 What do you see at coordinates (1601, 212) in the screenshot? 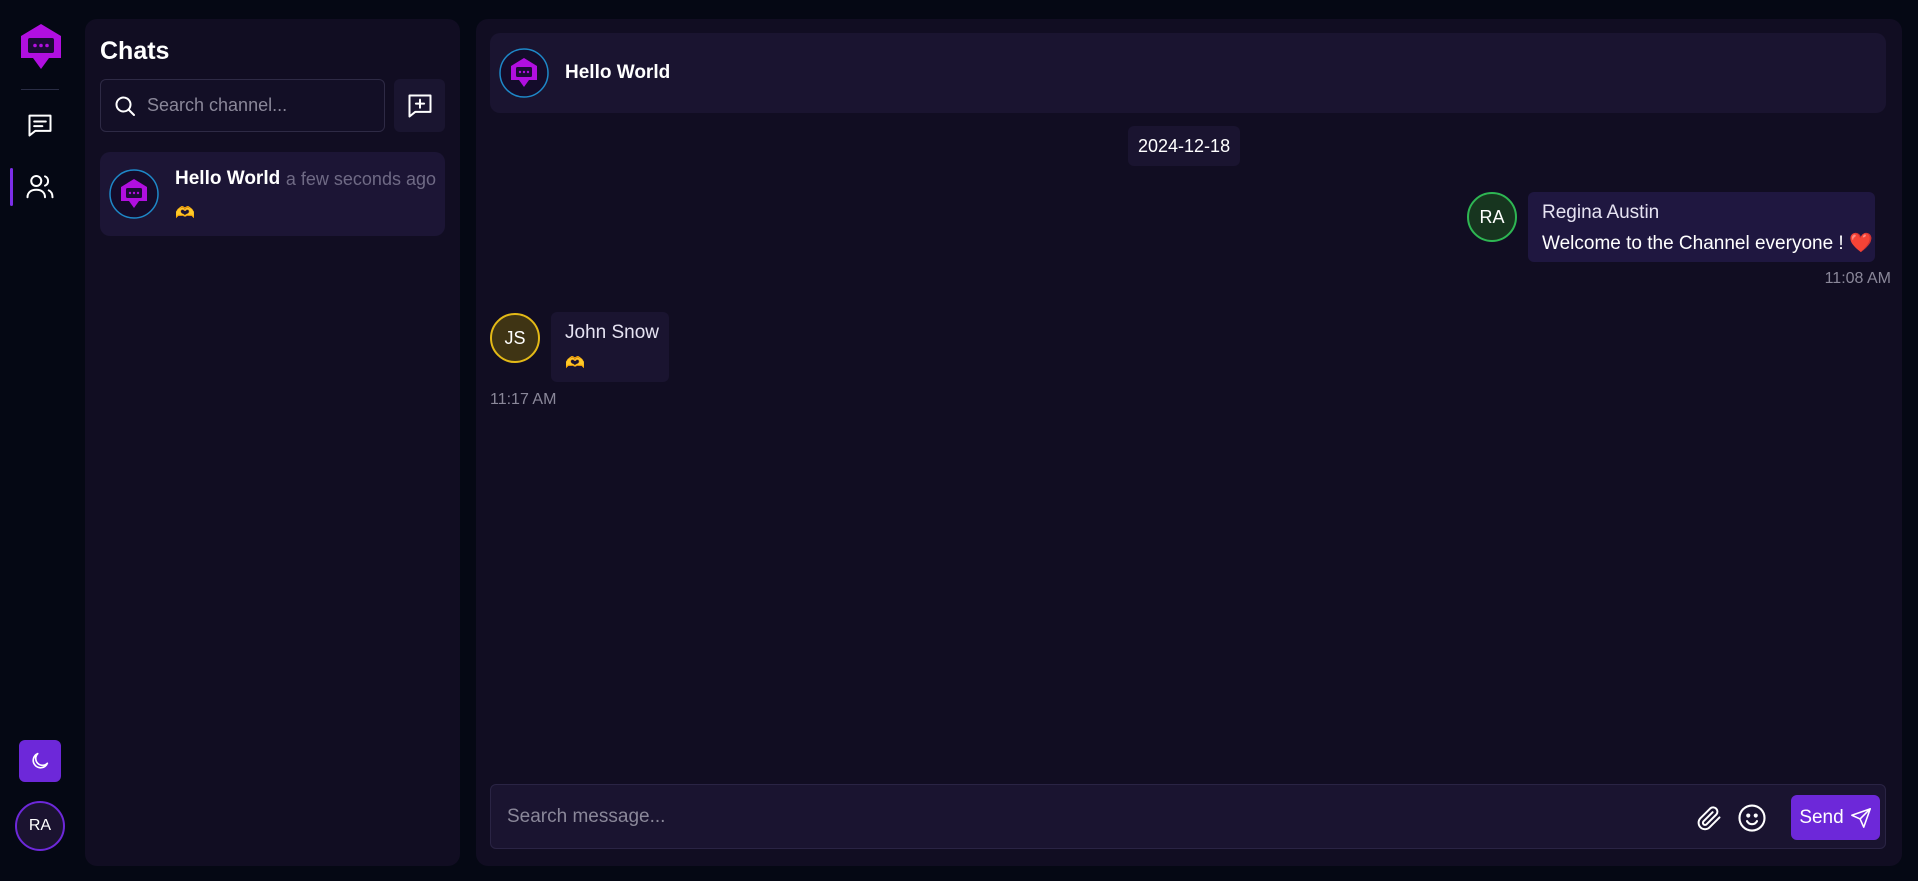
I see `message-sender: Regina Austin` at bounding box center [1601, 212].